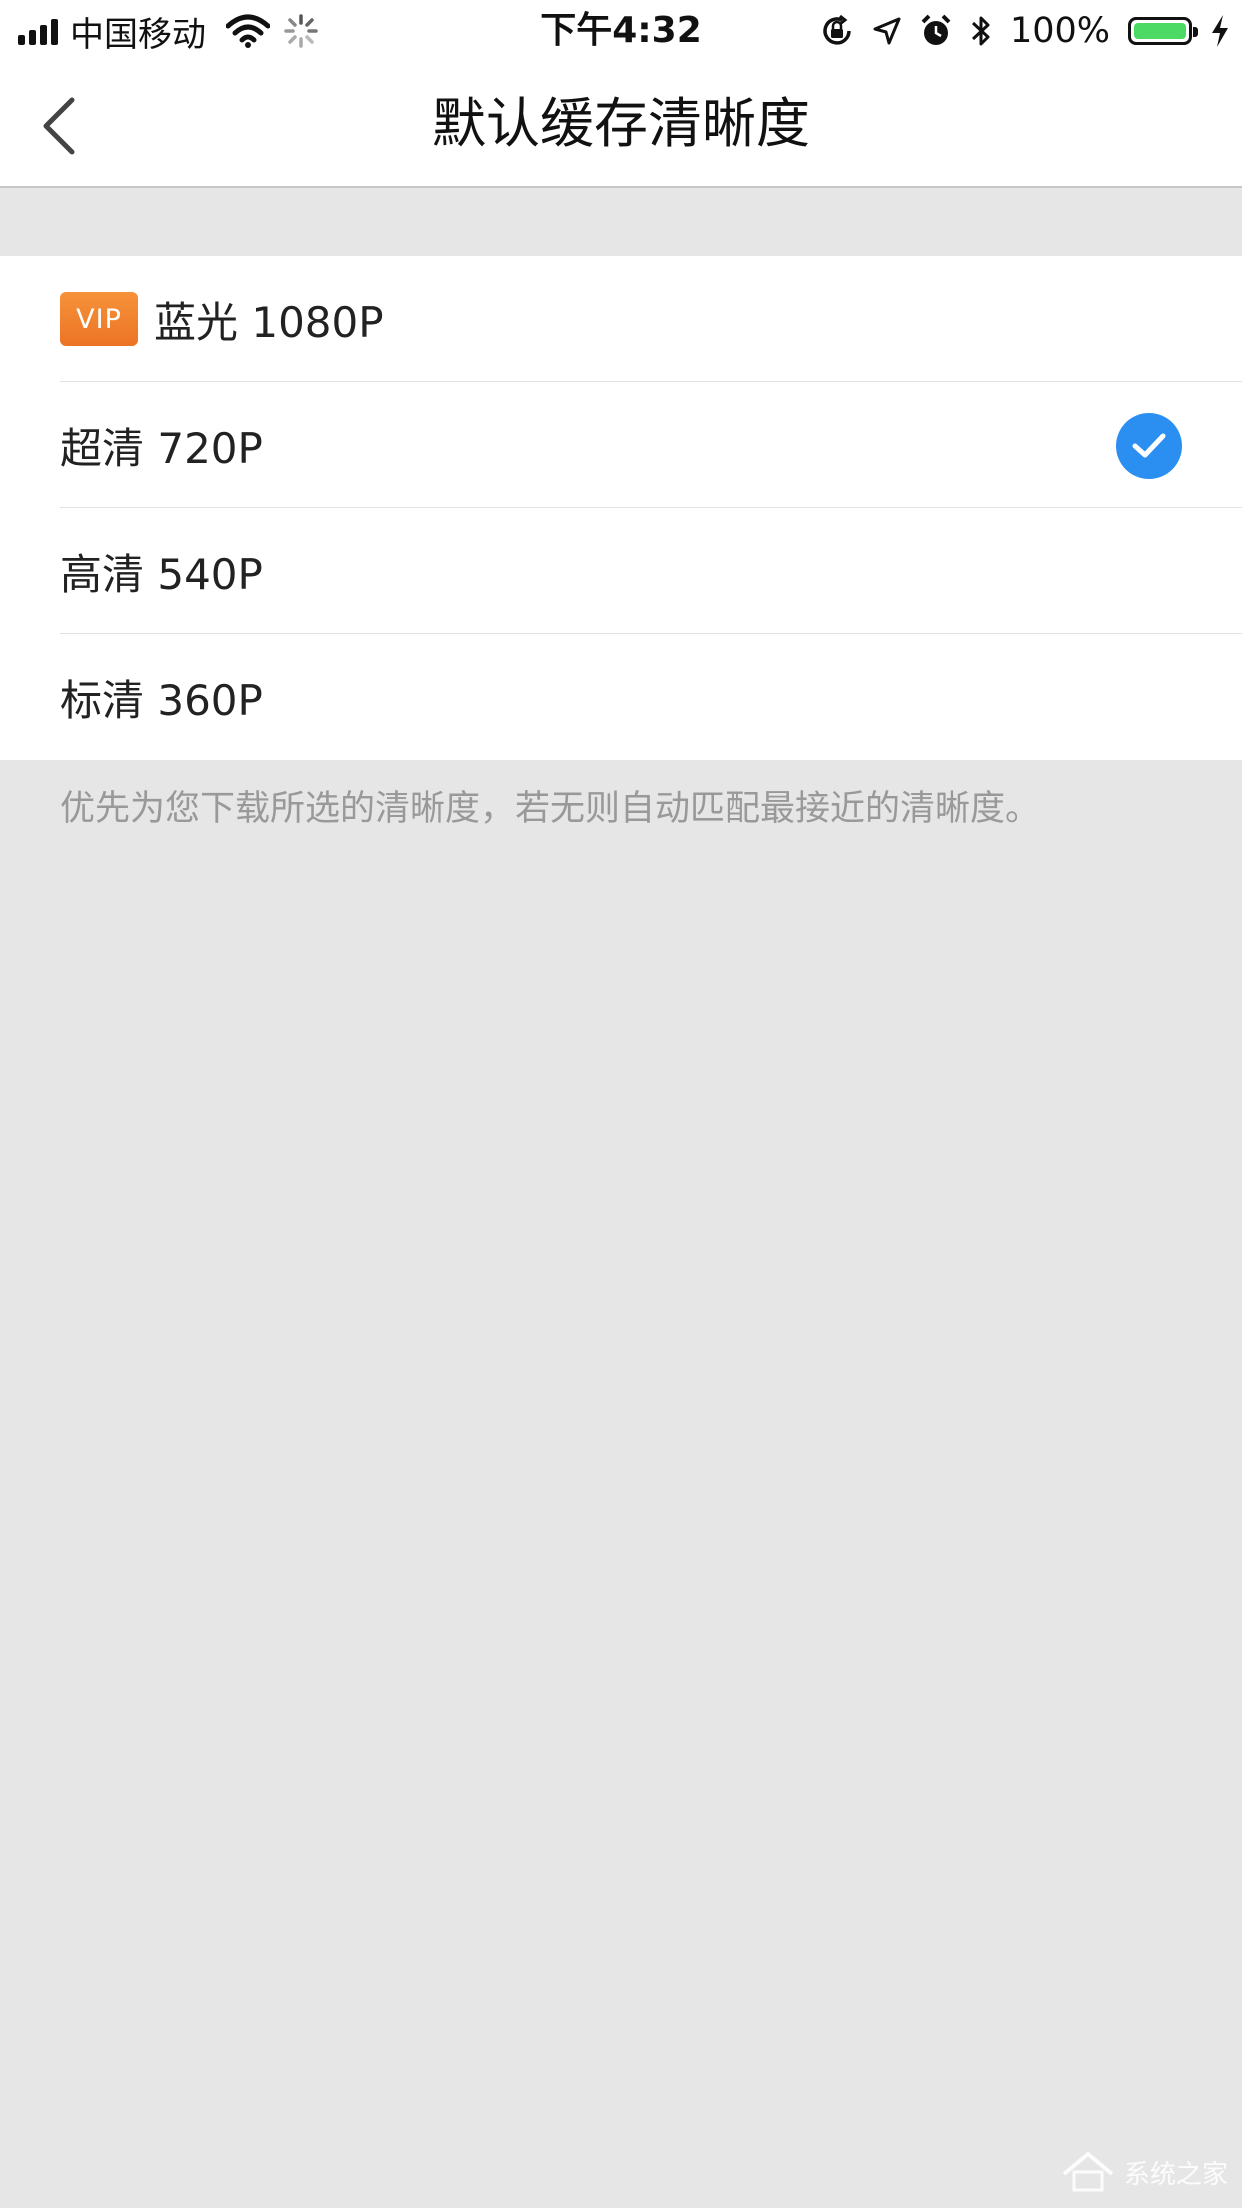 The image size is (1242, 2208). I want to click on bluetooth-icon, so click(980, 31).